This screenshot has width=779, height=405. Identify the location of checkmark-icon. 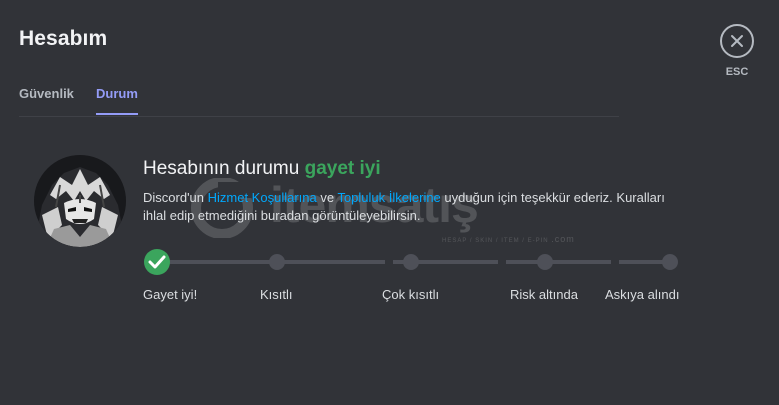
(157, 262).